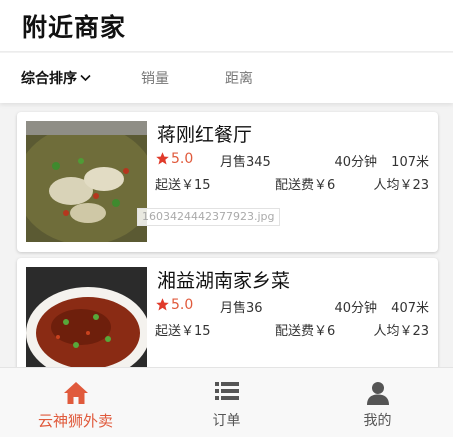 The image size is (453, 437). What do you see at coordinates (208, 217) in the screenshot?
I see `image-caption: 1603424442377923.jpg` at bounding box center [208, 217].